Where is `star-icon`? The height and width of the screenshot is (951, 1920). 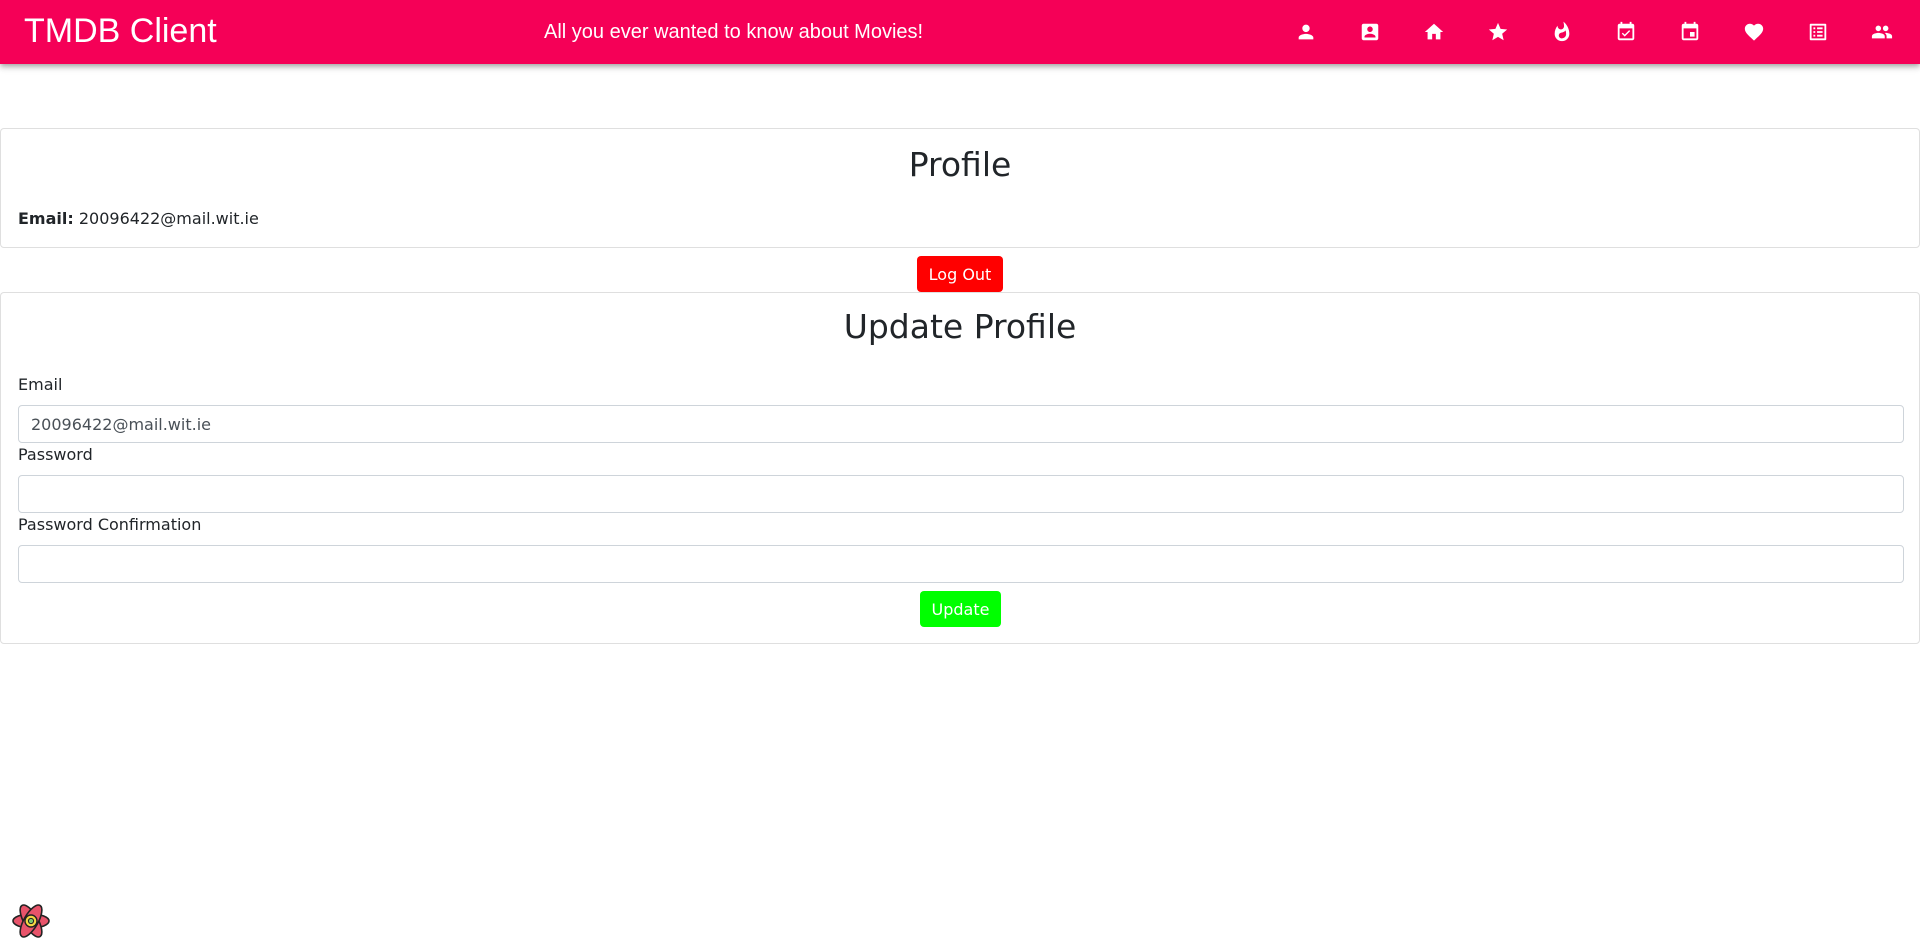 star-icon is located at coordinates (1498, 32).